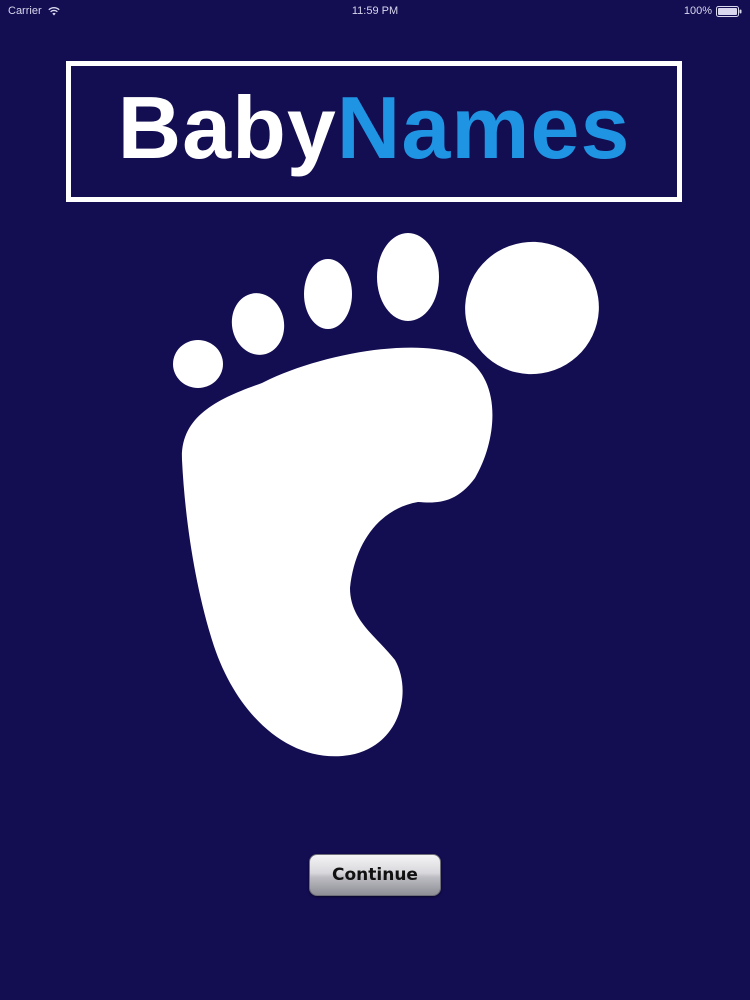 This screenshot has width=750, height=1000. What do you see at coordinates (198, 364) in the screenshot?
I see `toe-little` at bounding box center [198, 364].